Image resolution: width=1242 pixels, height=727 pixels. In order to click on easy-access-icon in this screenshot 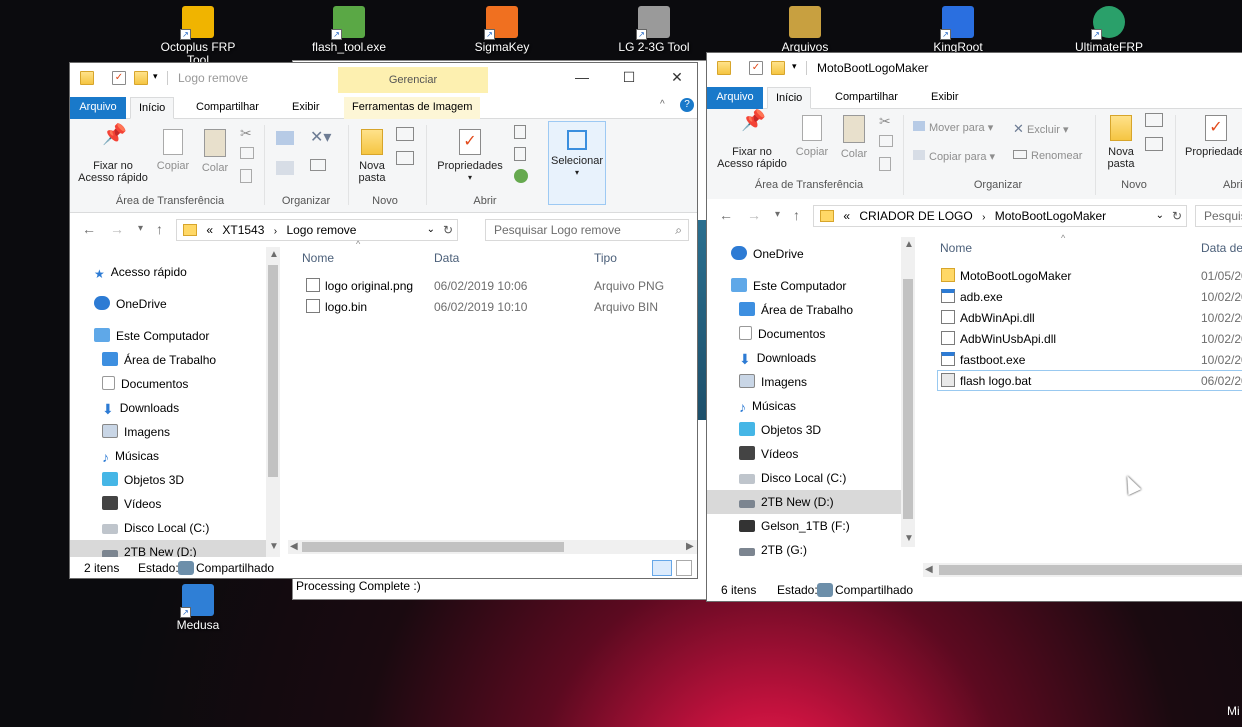, I will do `click(405, 158)`.